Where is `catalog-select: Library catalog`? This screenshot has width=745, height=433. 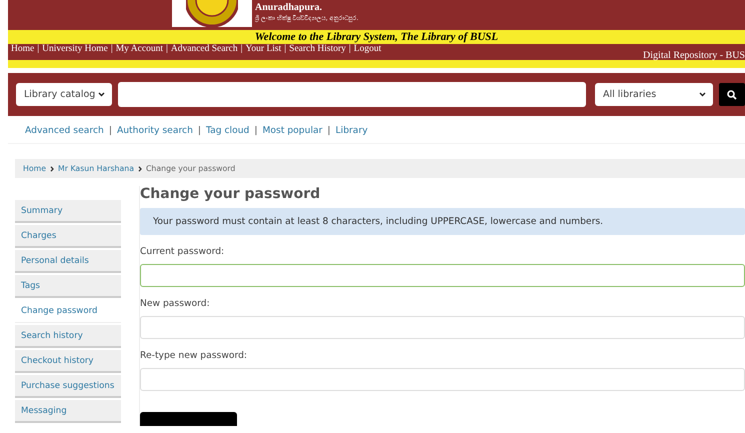 catalog-select: Library catalog is located at coordinates (64, 94).